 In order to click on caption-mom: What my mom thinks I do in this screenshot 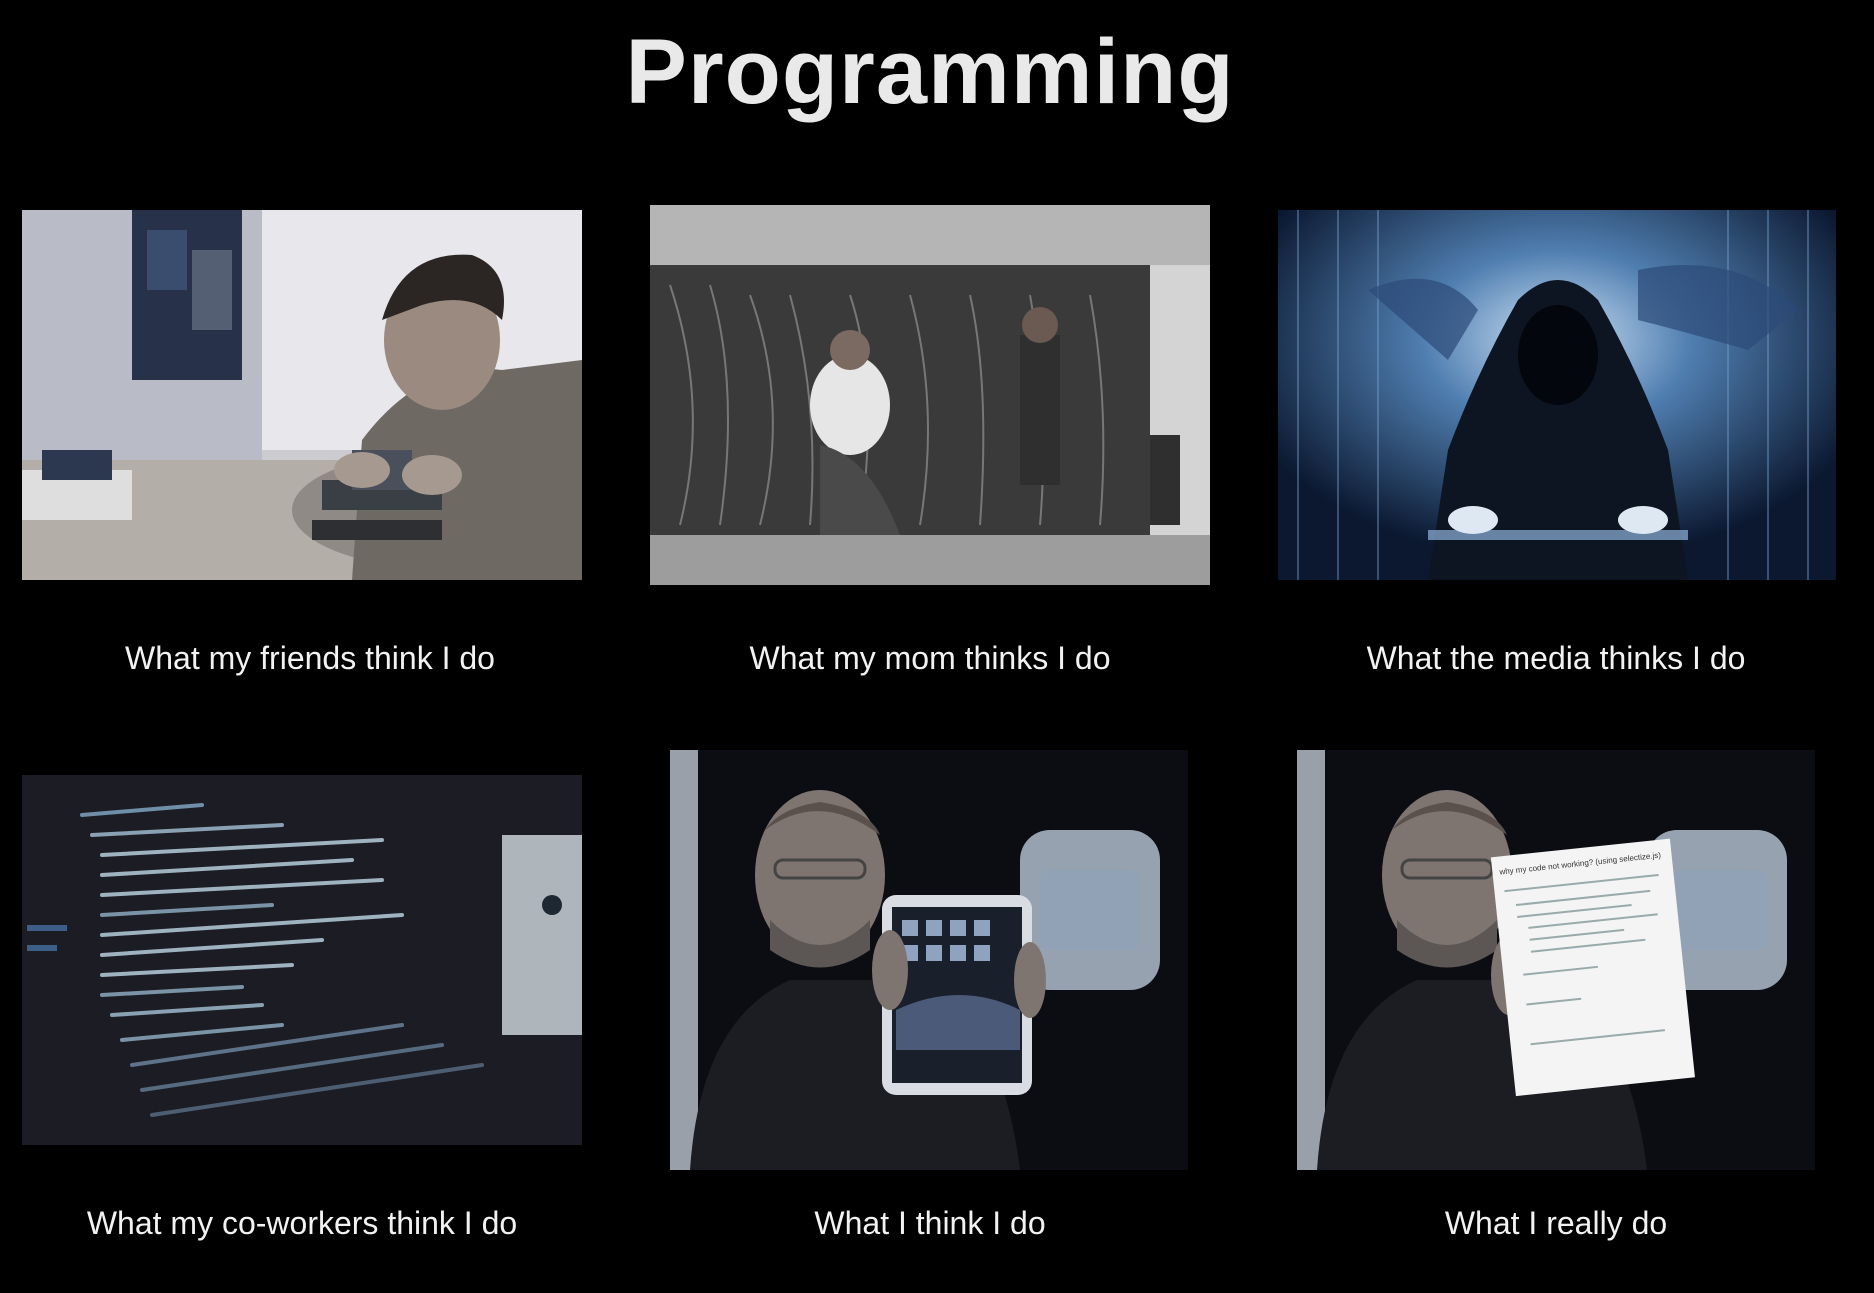, I will do `click(930, 658)`.